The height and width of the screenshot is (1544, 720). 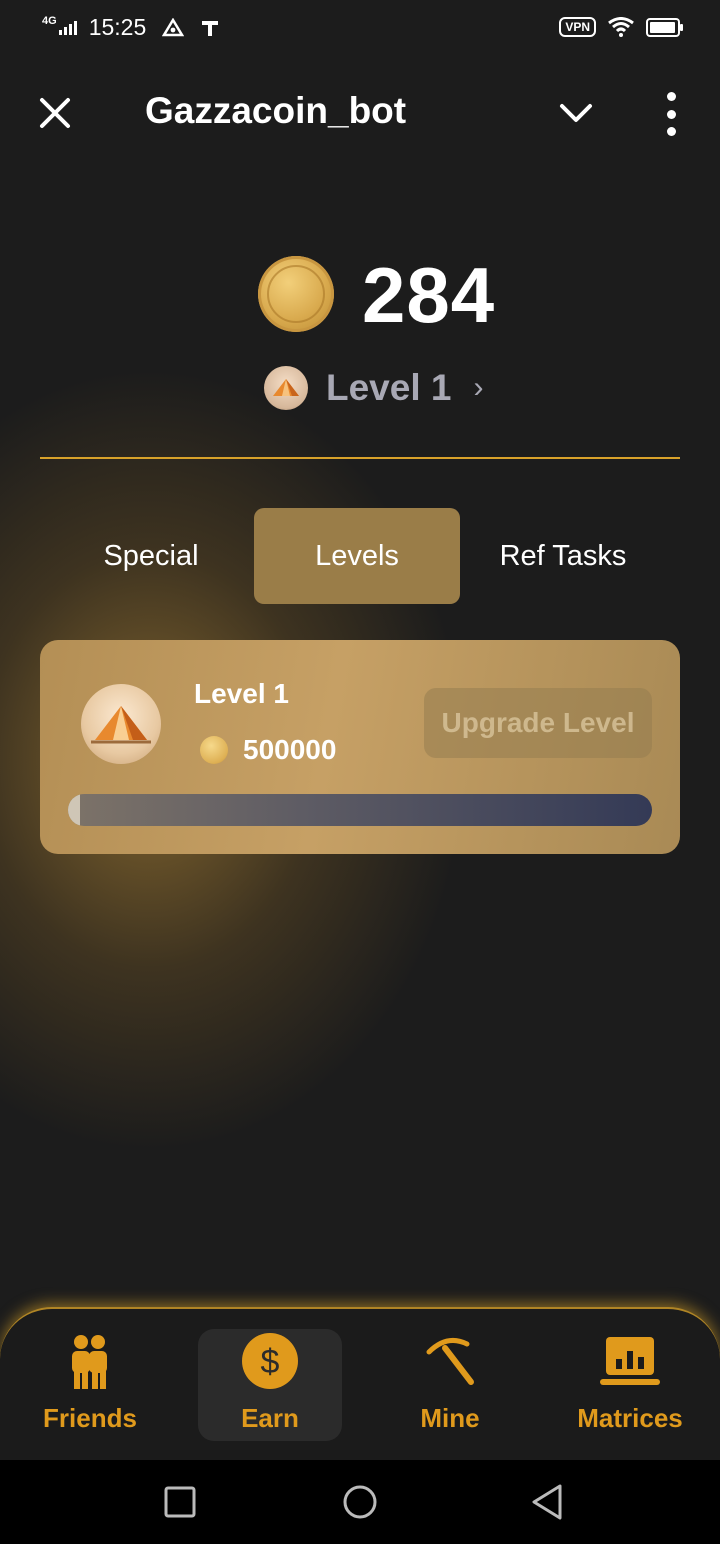 What do you see at coordinates (664, 27) in the screenshot?
I see `battery-icon` at bounding box center [664, 27].